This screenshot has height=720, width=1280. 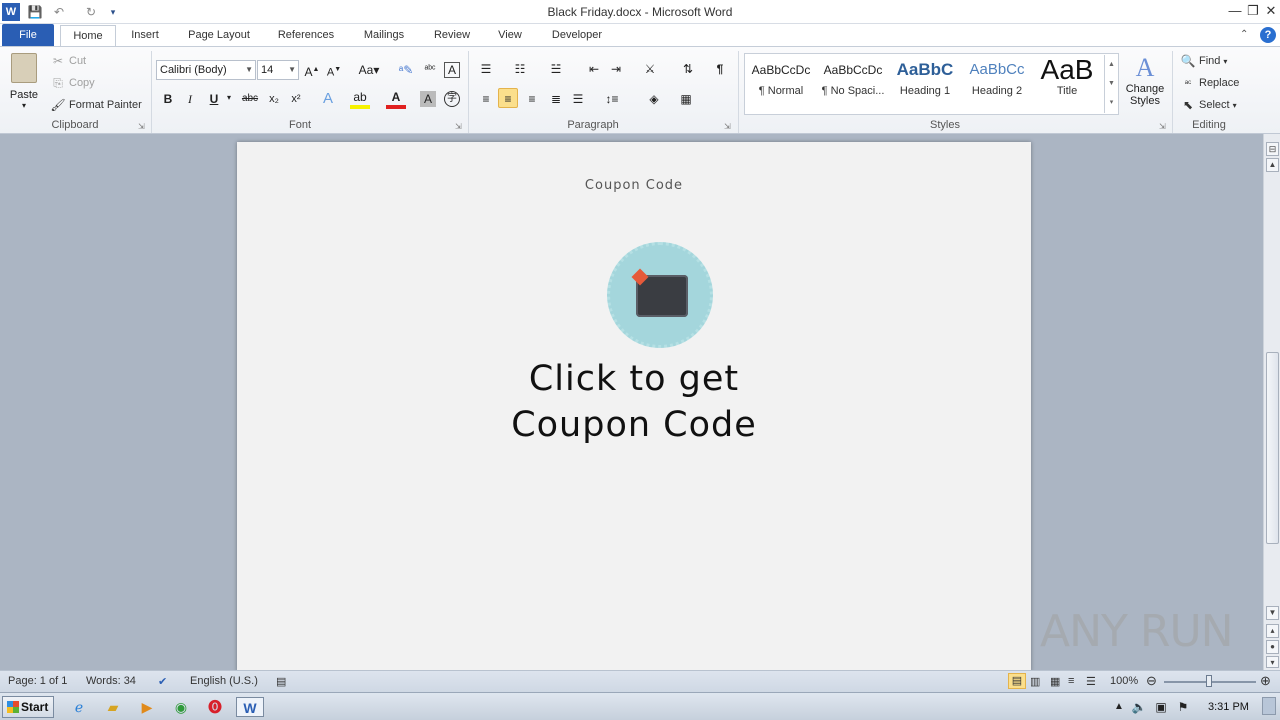 I want to click on show-desktop-button, so click(x=1269, y=706).